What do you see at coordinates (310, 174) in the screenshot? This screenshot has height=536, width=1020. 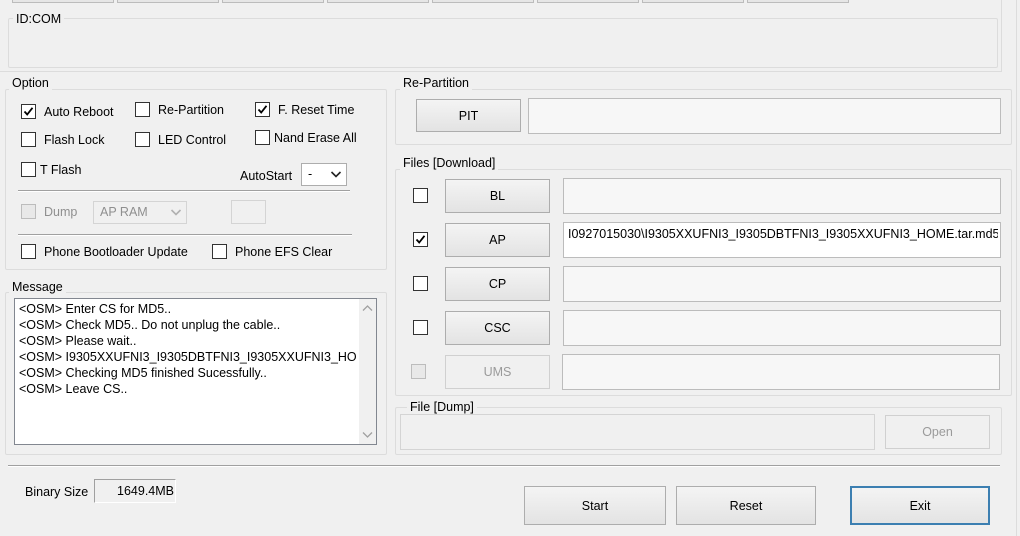 I see `autostart-value: -` at bounding box center [310, 174].